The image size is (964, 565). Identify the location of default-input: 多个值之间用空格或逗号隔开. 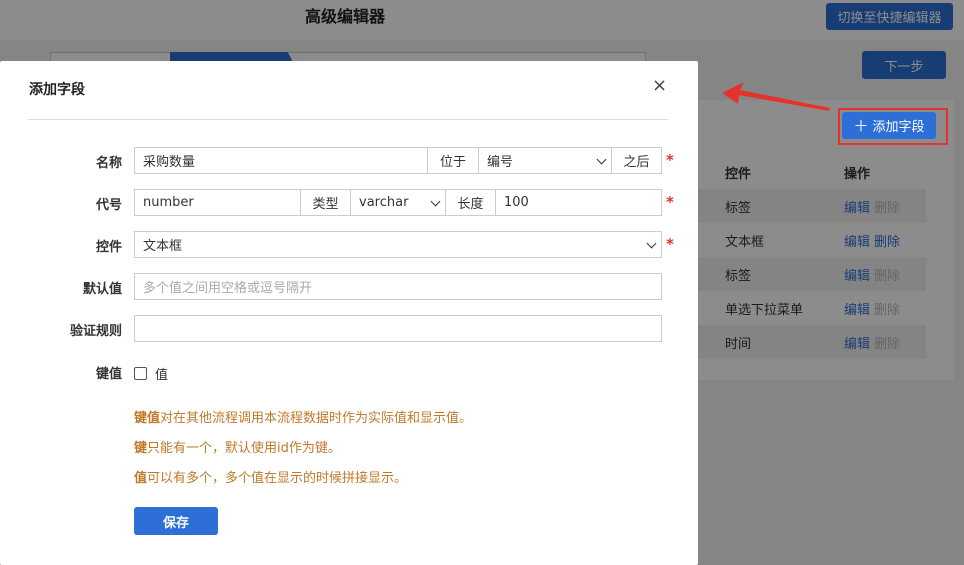
(398, 286).